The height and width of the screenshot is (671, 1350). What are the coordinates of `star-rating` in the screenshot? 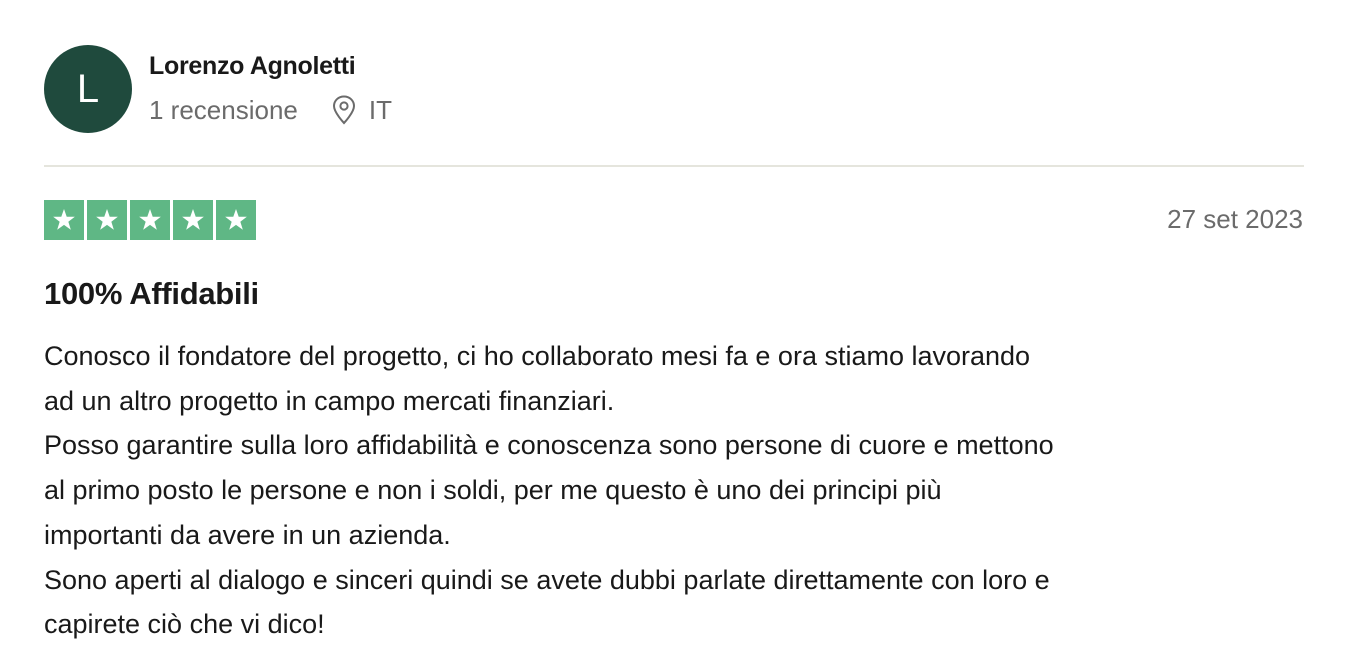 It's located at (150, 220).